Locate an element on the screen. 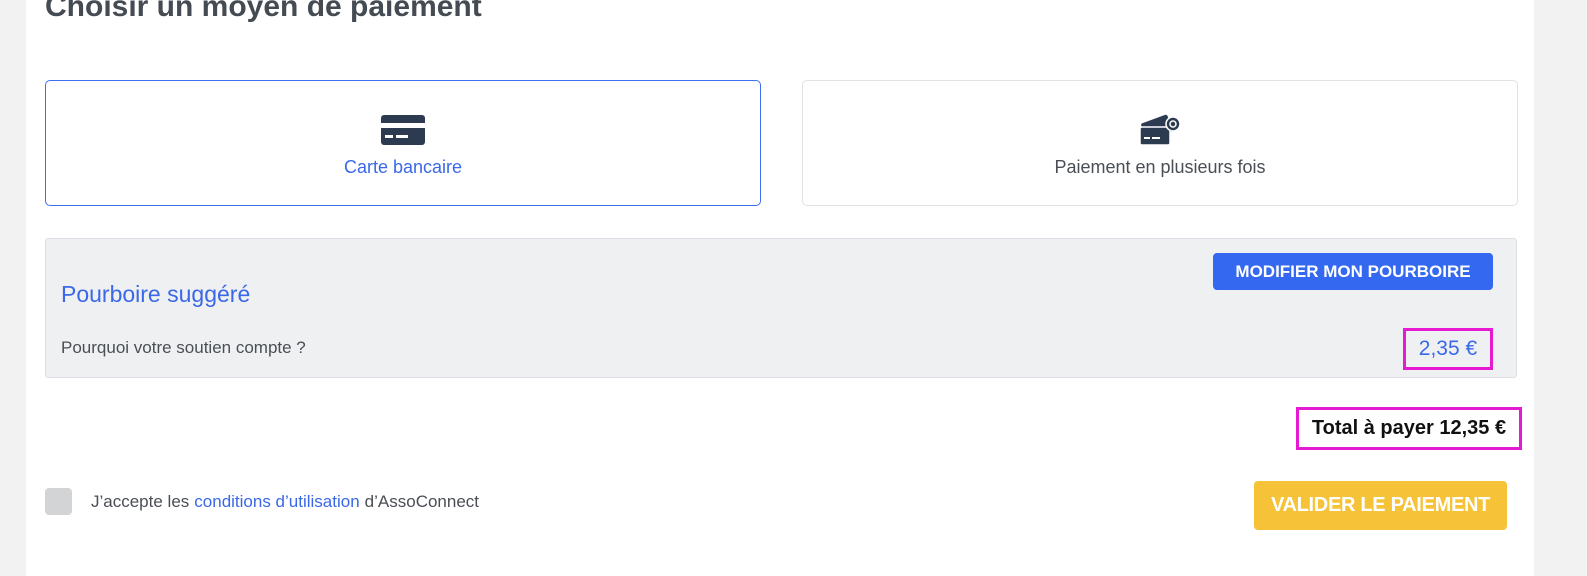  payment-method-label: Paiement en plusieurs fois is located at coordinates (1160, 167).